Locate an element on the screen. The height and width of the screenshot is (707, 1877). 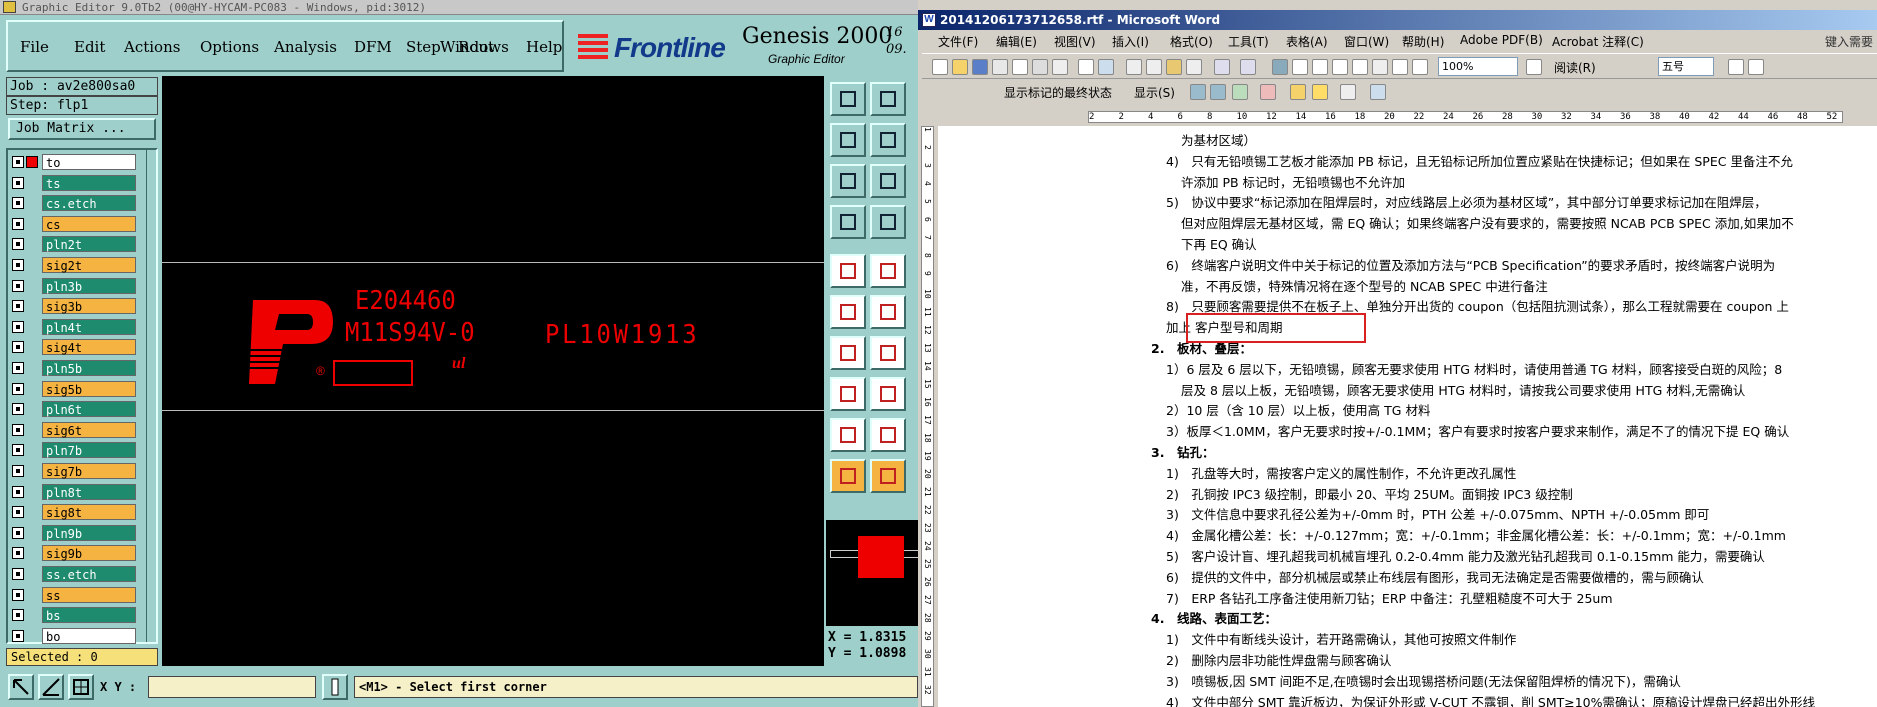
zoom-window-icon is located at coordinates (888, 140).